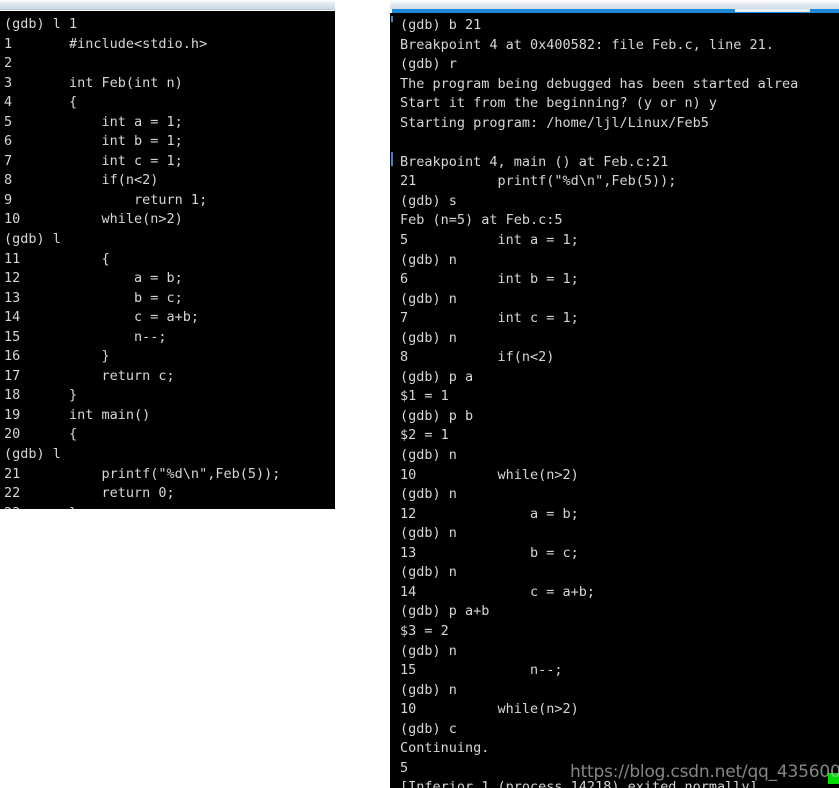  What do you see at coordinates (167, 5) in the screenshot?
I see `left-window-titlebar` at bounding box center [167, 5].